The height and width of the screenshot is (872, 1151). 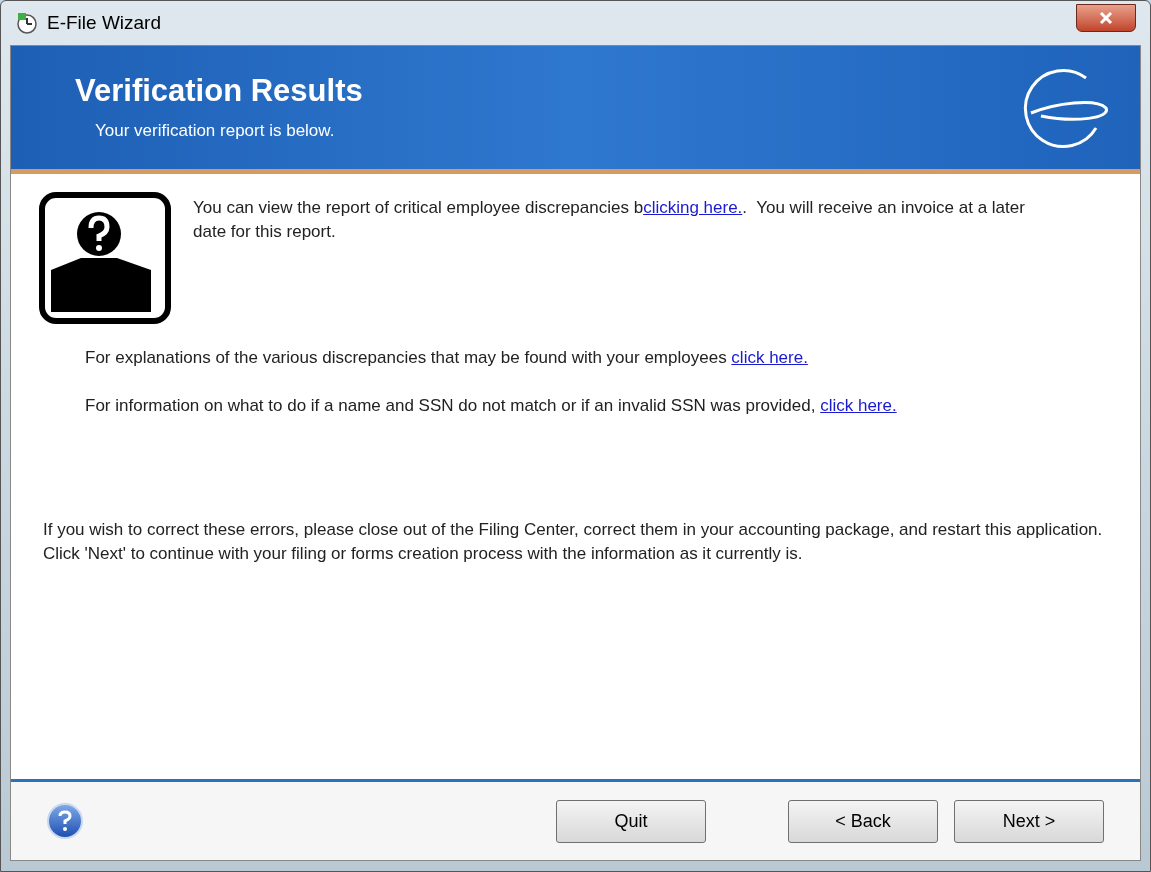 What do you see at coordinates (447, 358) in the screenshot?
I see `paragraph: For explanations of the various discrepancies that may be found with your employees click here.` at bounding box center [447, 358].